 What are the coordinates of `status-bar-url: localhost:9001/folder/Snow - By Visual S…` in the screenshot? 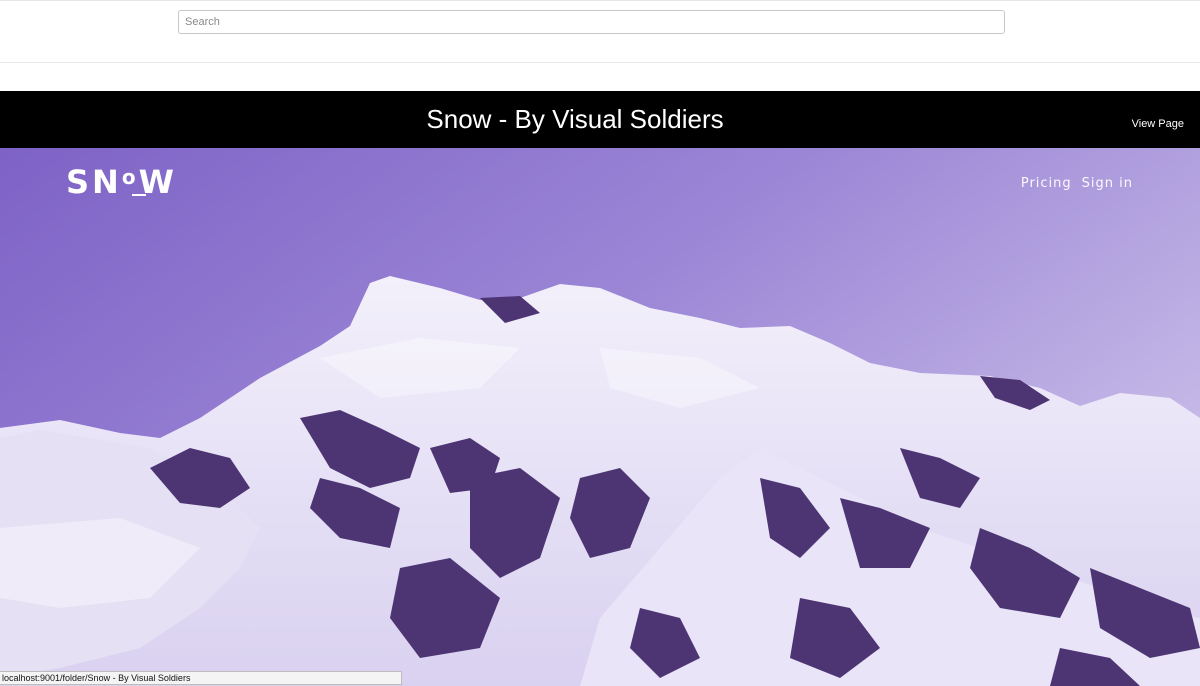 It's located at (201, 678).